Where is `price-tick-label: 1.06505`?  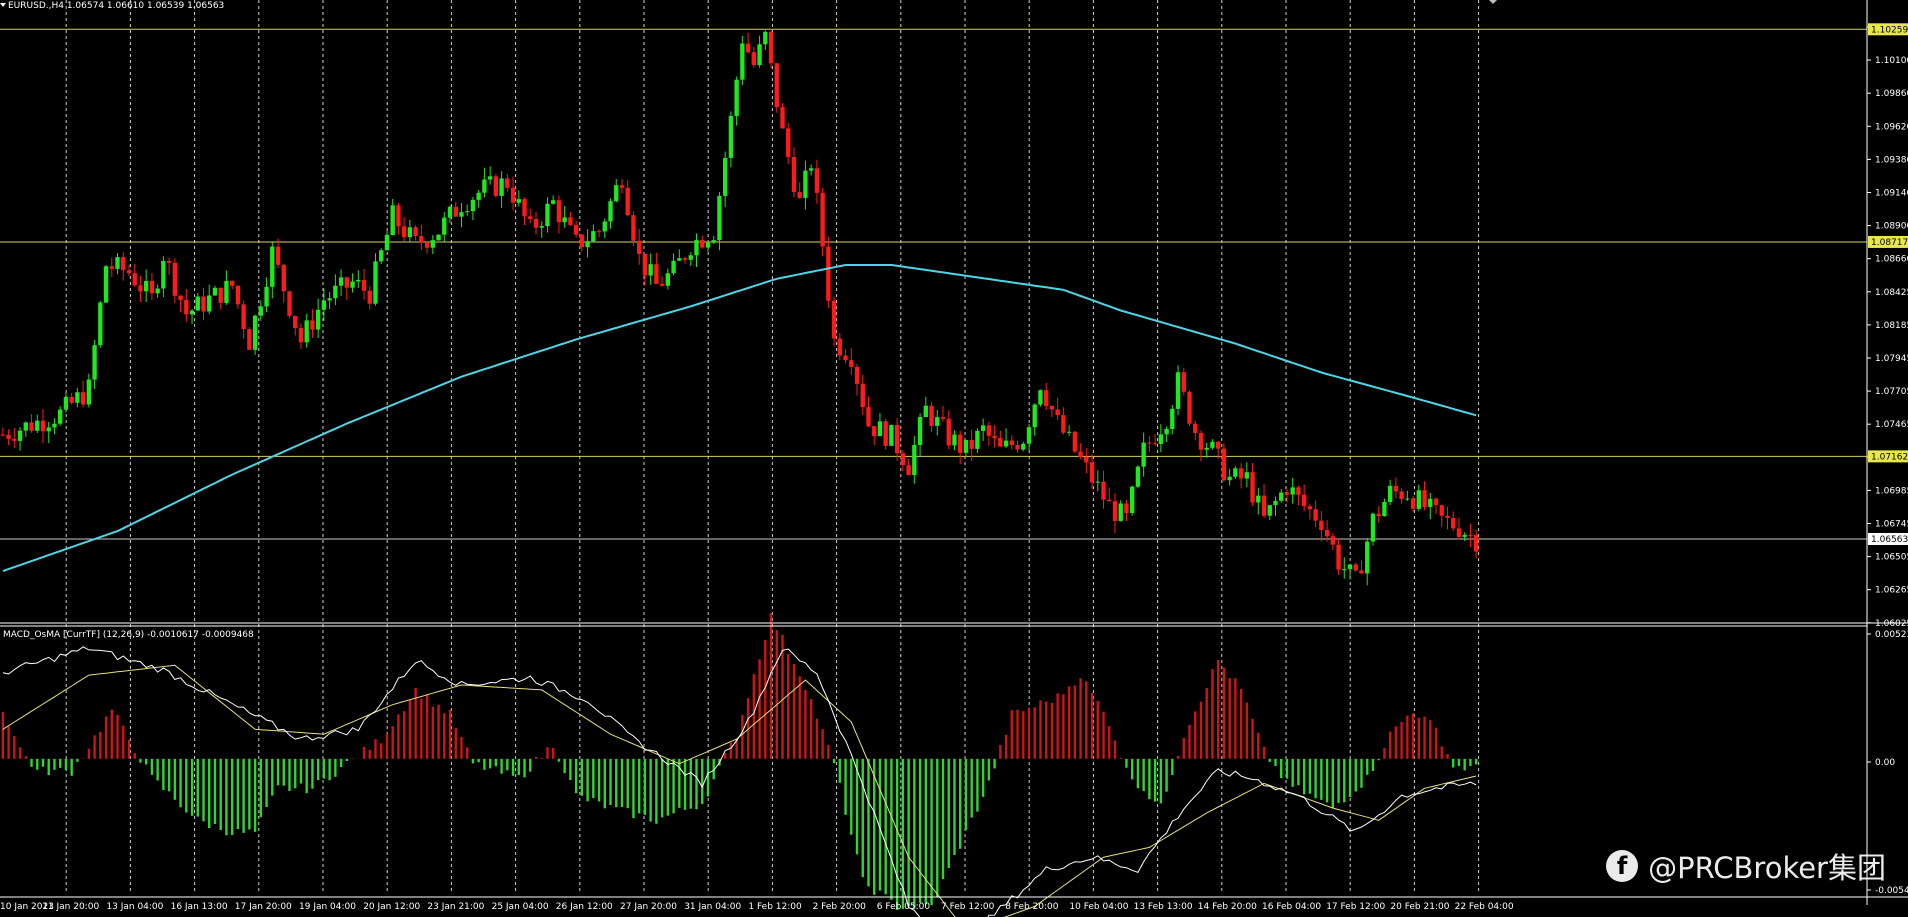
price-tick-label: 1.06505 is located at coordinates (1891, 558).